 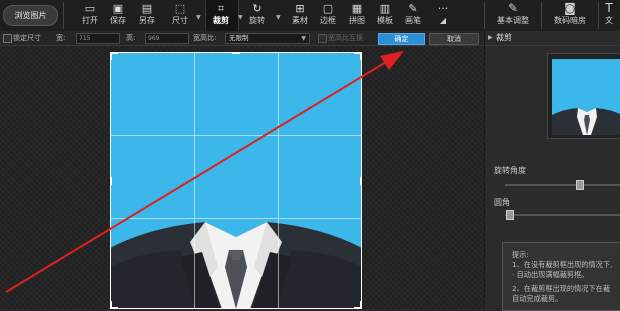 What do you see at coordinates (167, 38) in the screenshot?
I see `height-input: 969` at bounding box center [167, 38].